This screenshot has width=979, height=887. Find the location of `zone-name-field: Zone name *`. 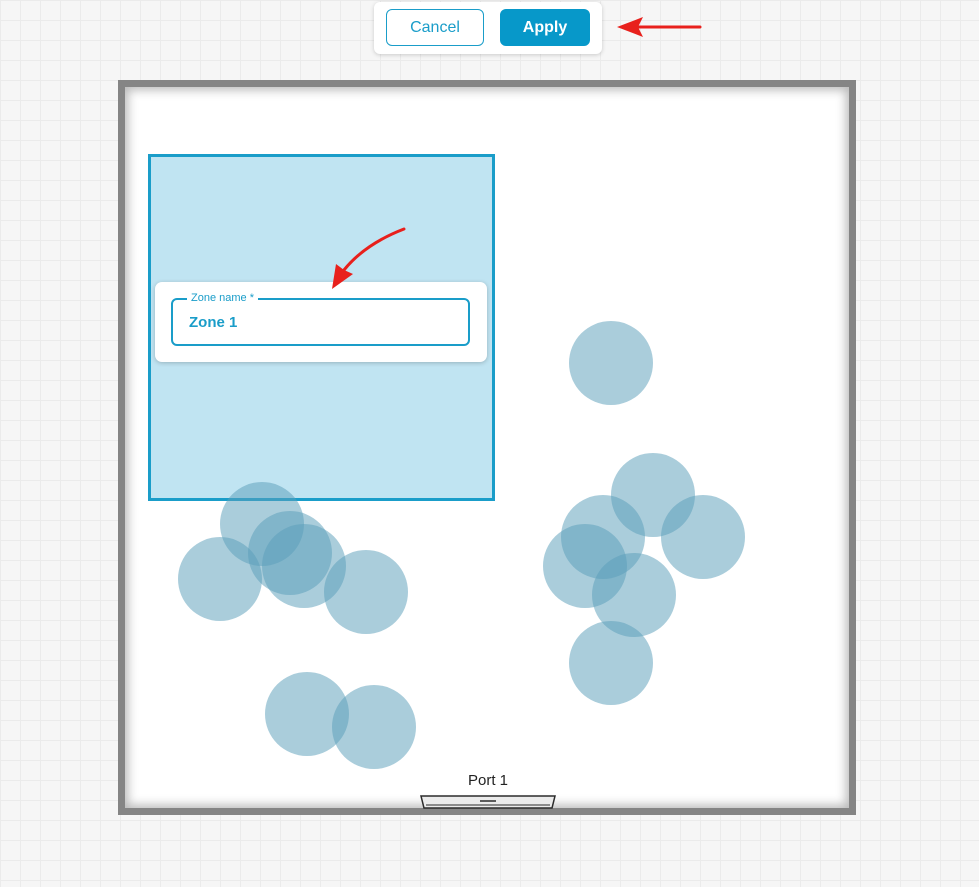

zone-name-field: Zone name * is located at coordinates (320, 318).